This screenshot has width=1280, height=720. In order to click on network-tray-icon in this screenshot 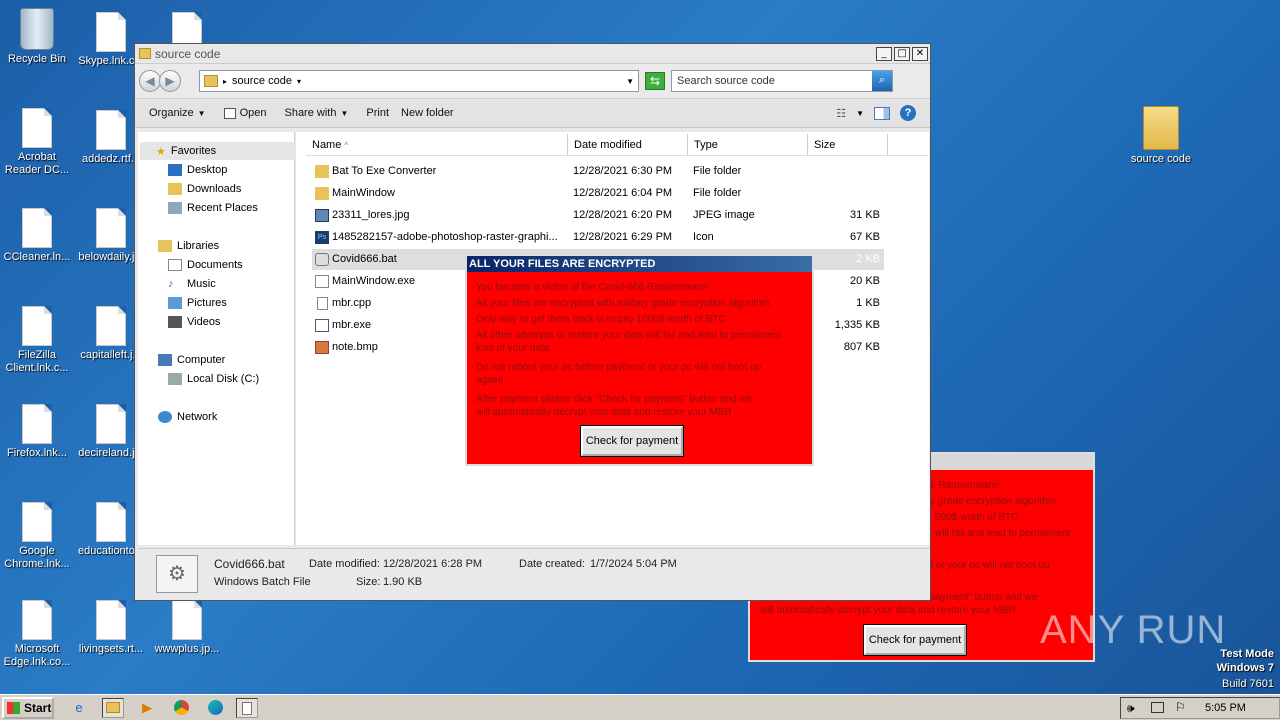, I will do `click(1157, 707)`.